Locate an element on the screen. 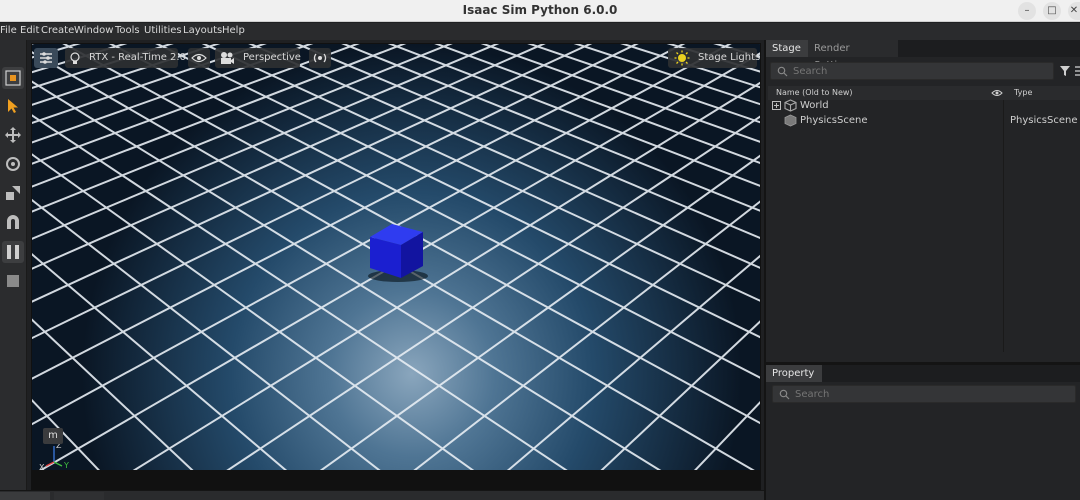  close-icon: ✕ is located at coordinates (1074, 11).